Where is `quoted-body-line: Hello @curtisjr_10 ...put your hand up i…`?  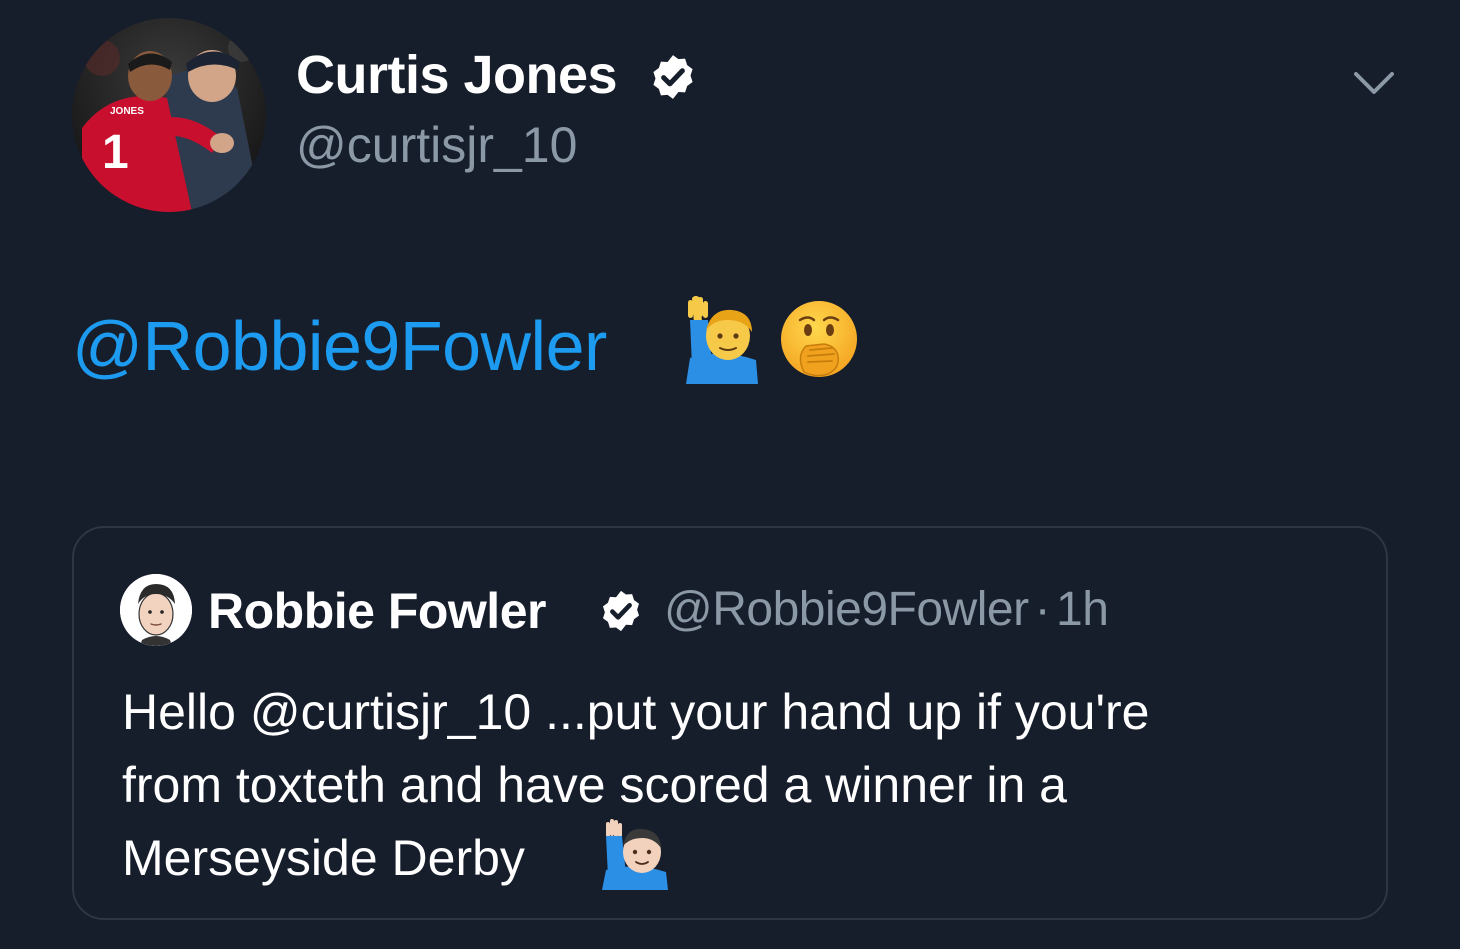
quoted-body-line: Hello @curtisjr_10 ...put your hand up i… is located at coordinates (636, 712).